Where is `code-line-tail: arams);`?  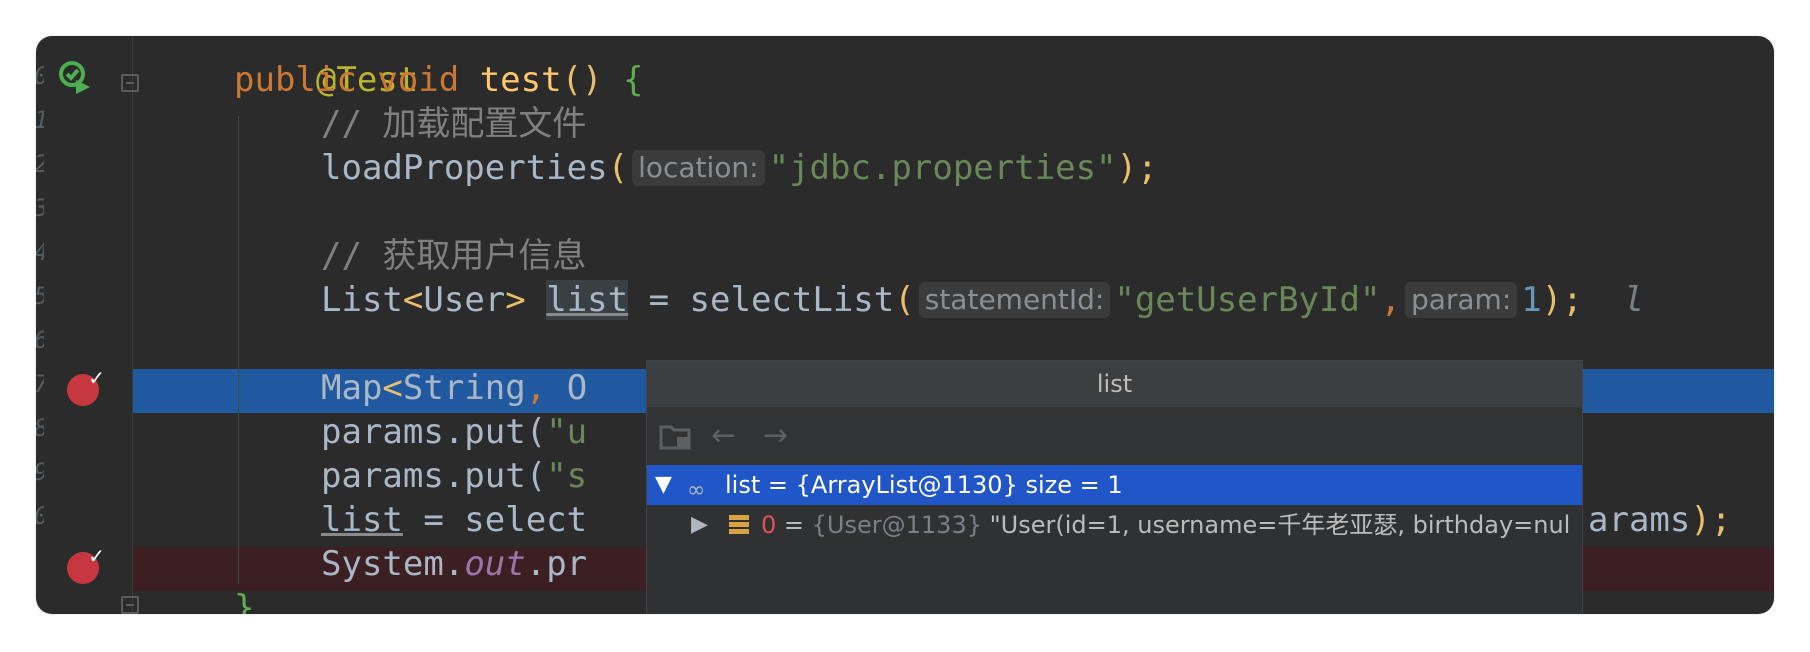
code-line-tail: arams); is located at coordinates (1659, 520).